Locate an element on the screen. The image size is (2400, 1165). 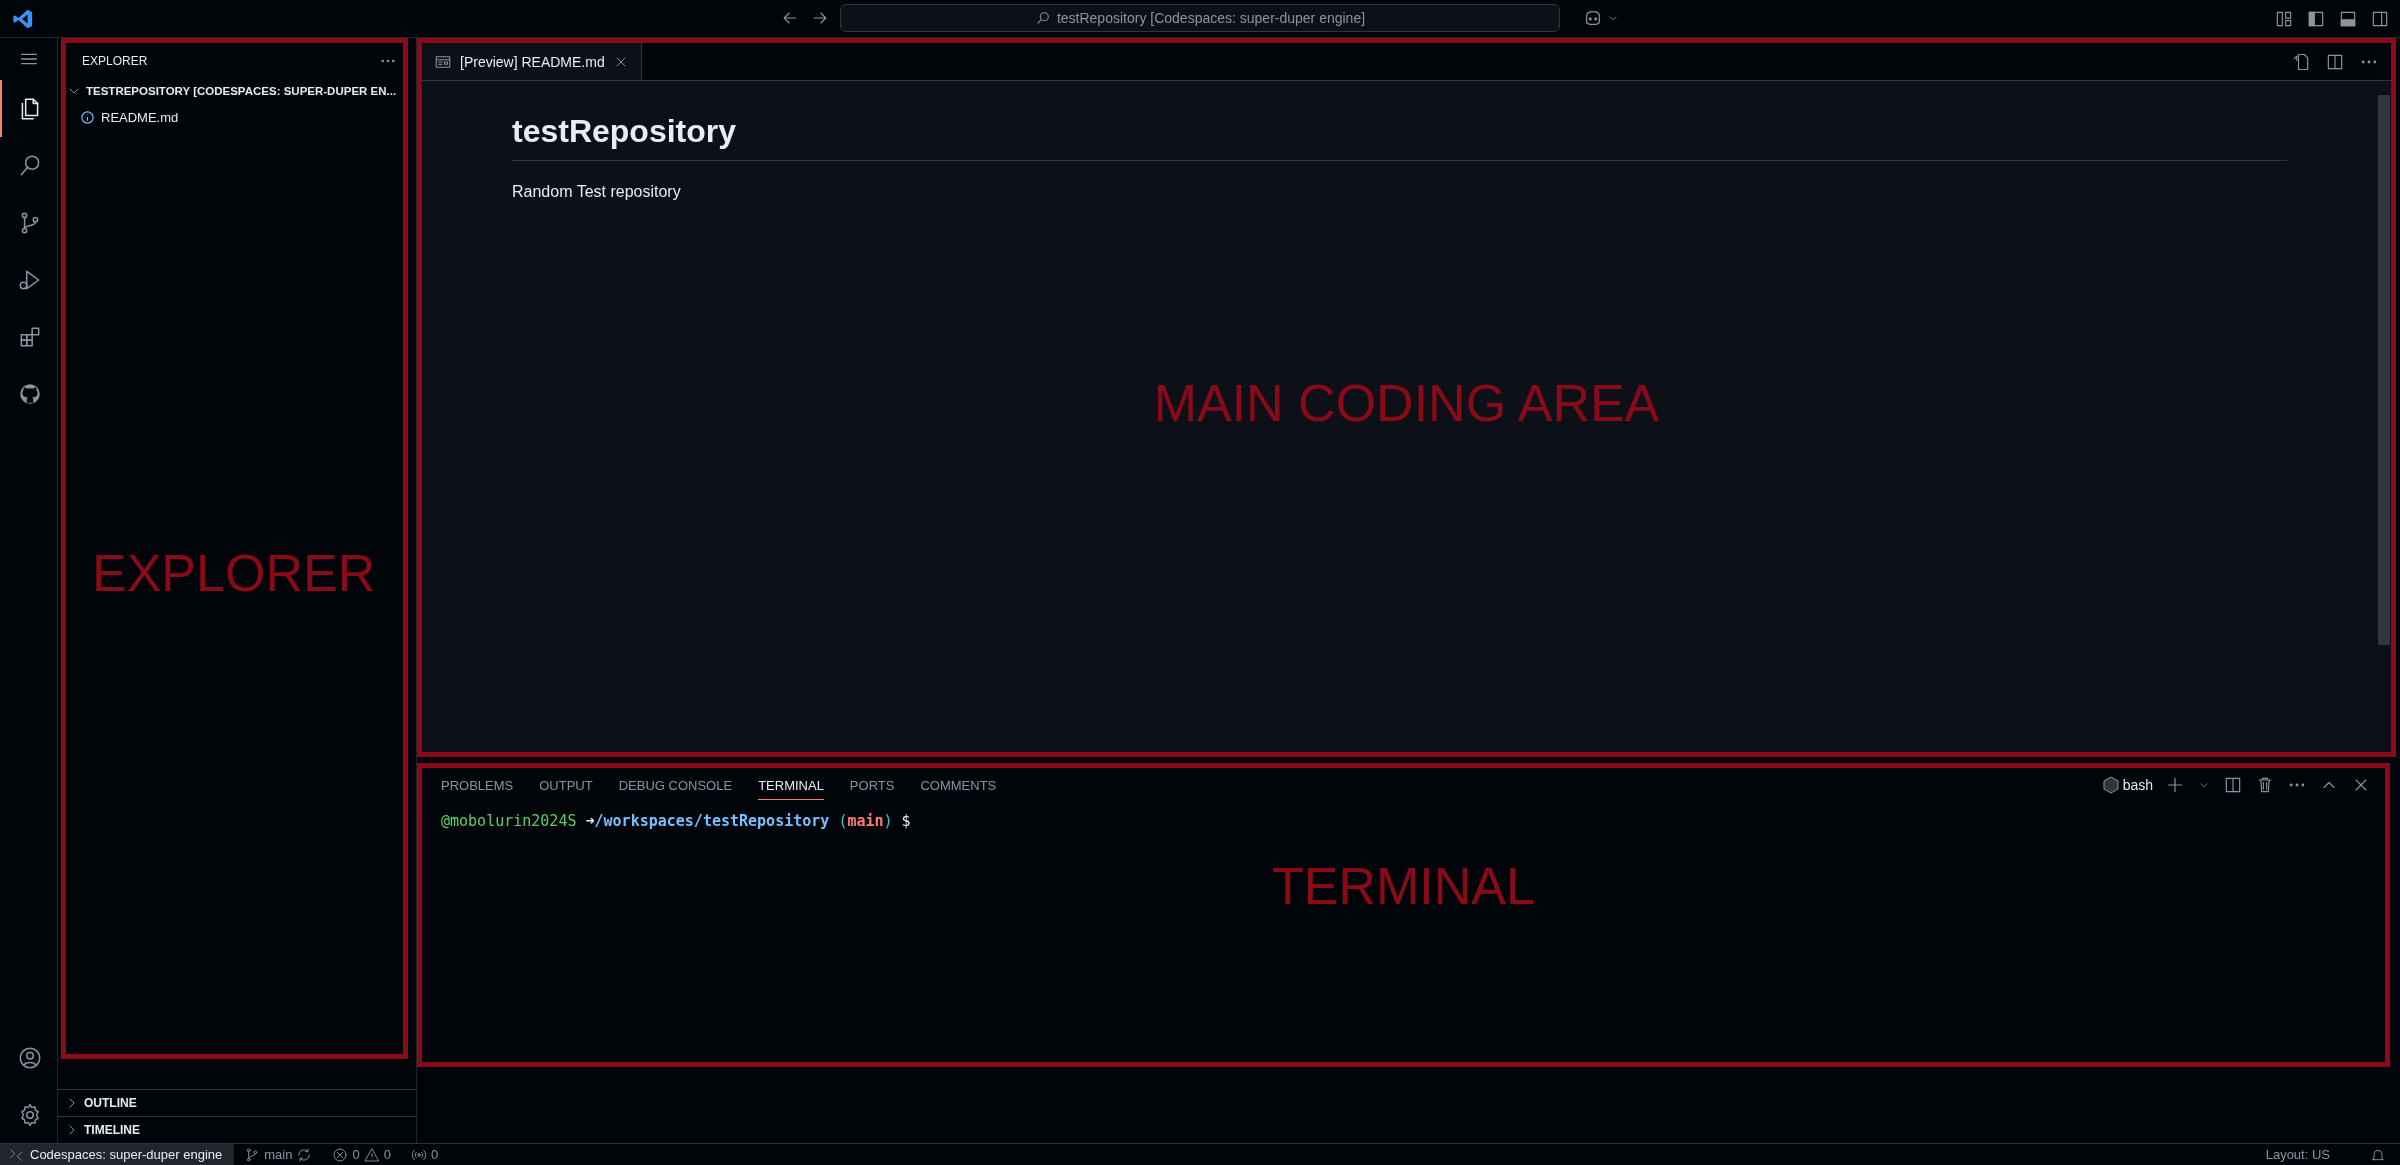
open-source-icon is located at coordinates (2301, 61).